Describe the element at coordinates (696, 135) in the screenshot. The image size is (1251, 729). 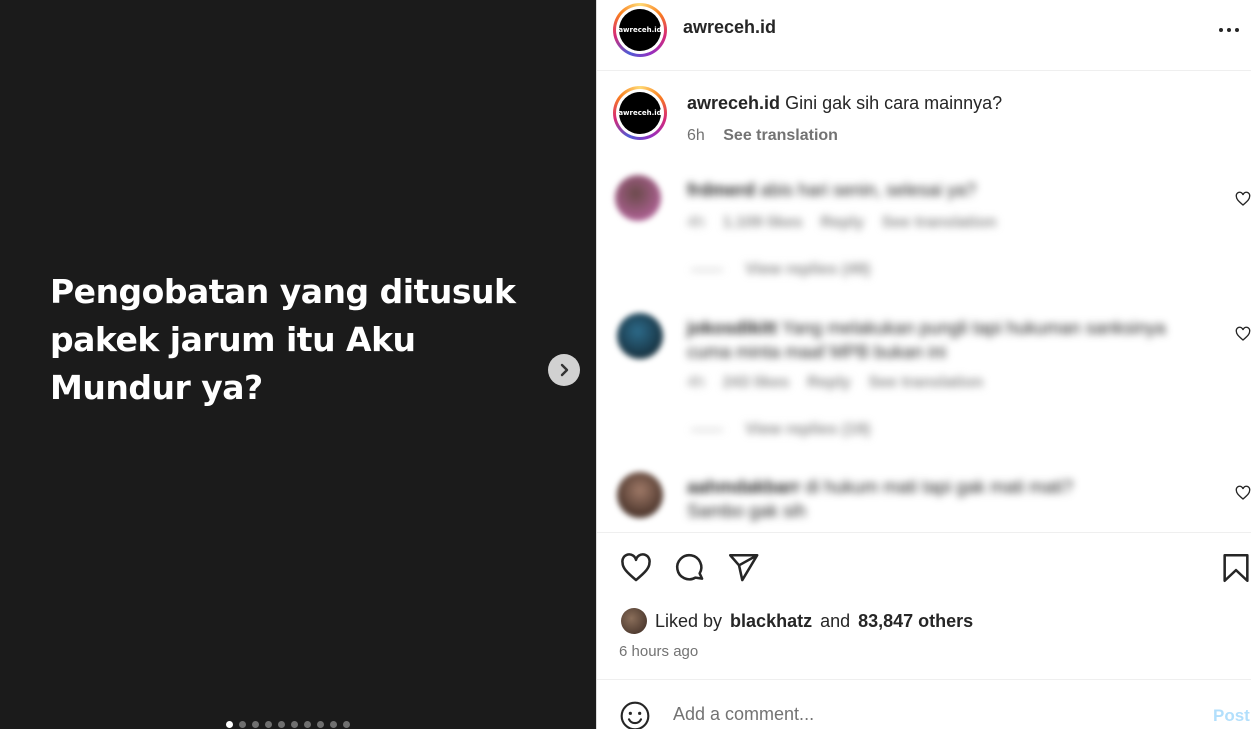
I see `caption-time: 6h` at that location.